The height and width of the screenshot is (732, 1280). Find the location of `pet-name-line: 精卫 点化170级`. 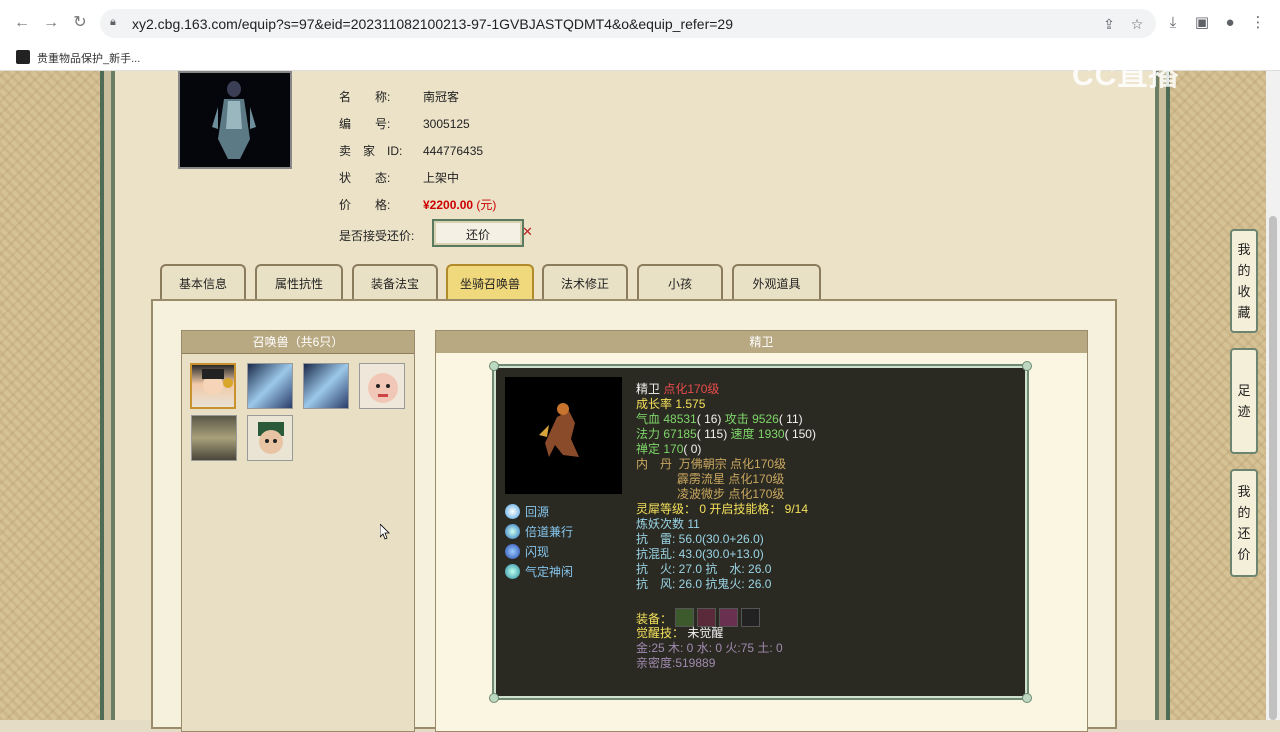

pet-name-line: 精卫 点化170级 is located at coordinates (678, 389).